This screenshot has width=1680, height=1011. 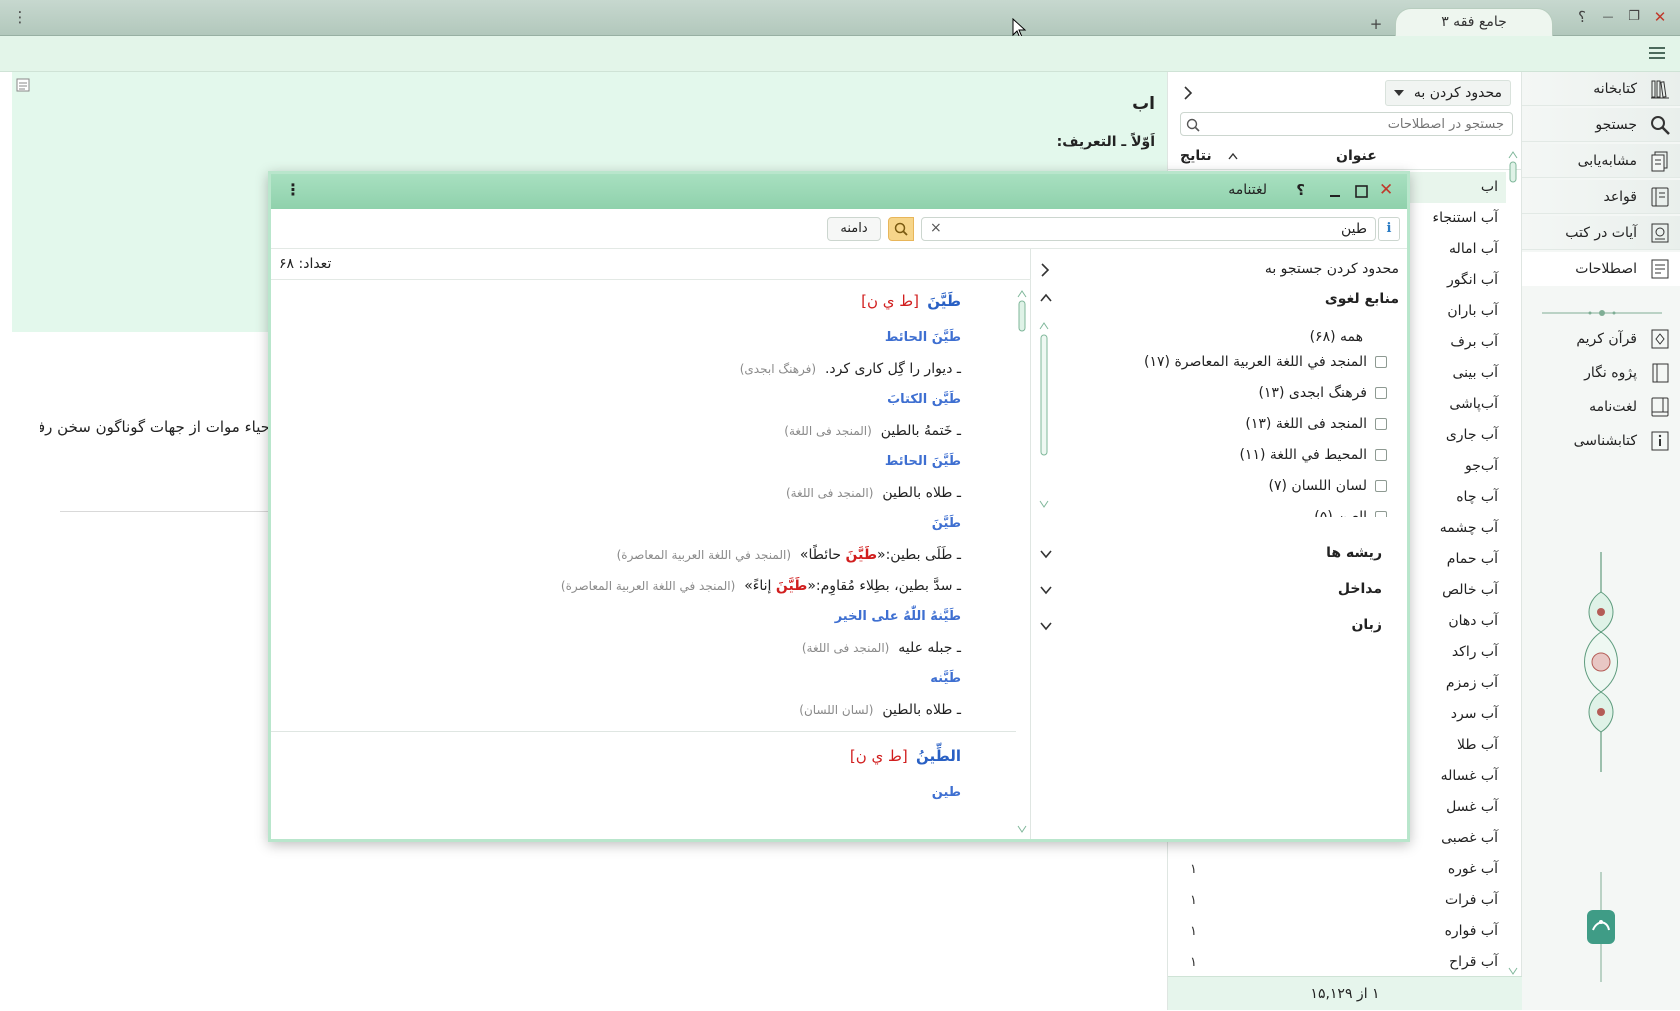 I want to click on term-count: ۱, so click(x=1193, y=962).